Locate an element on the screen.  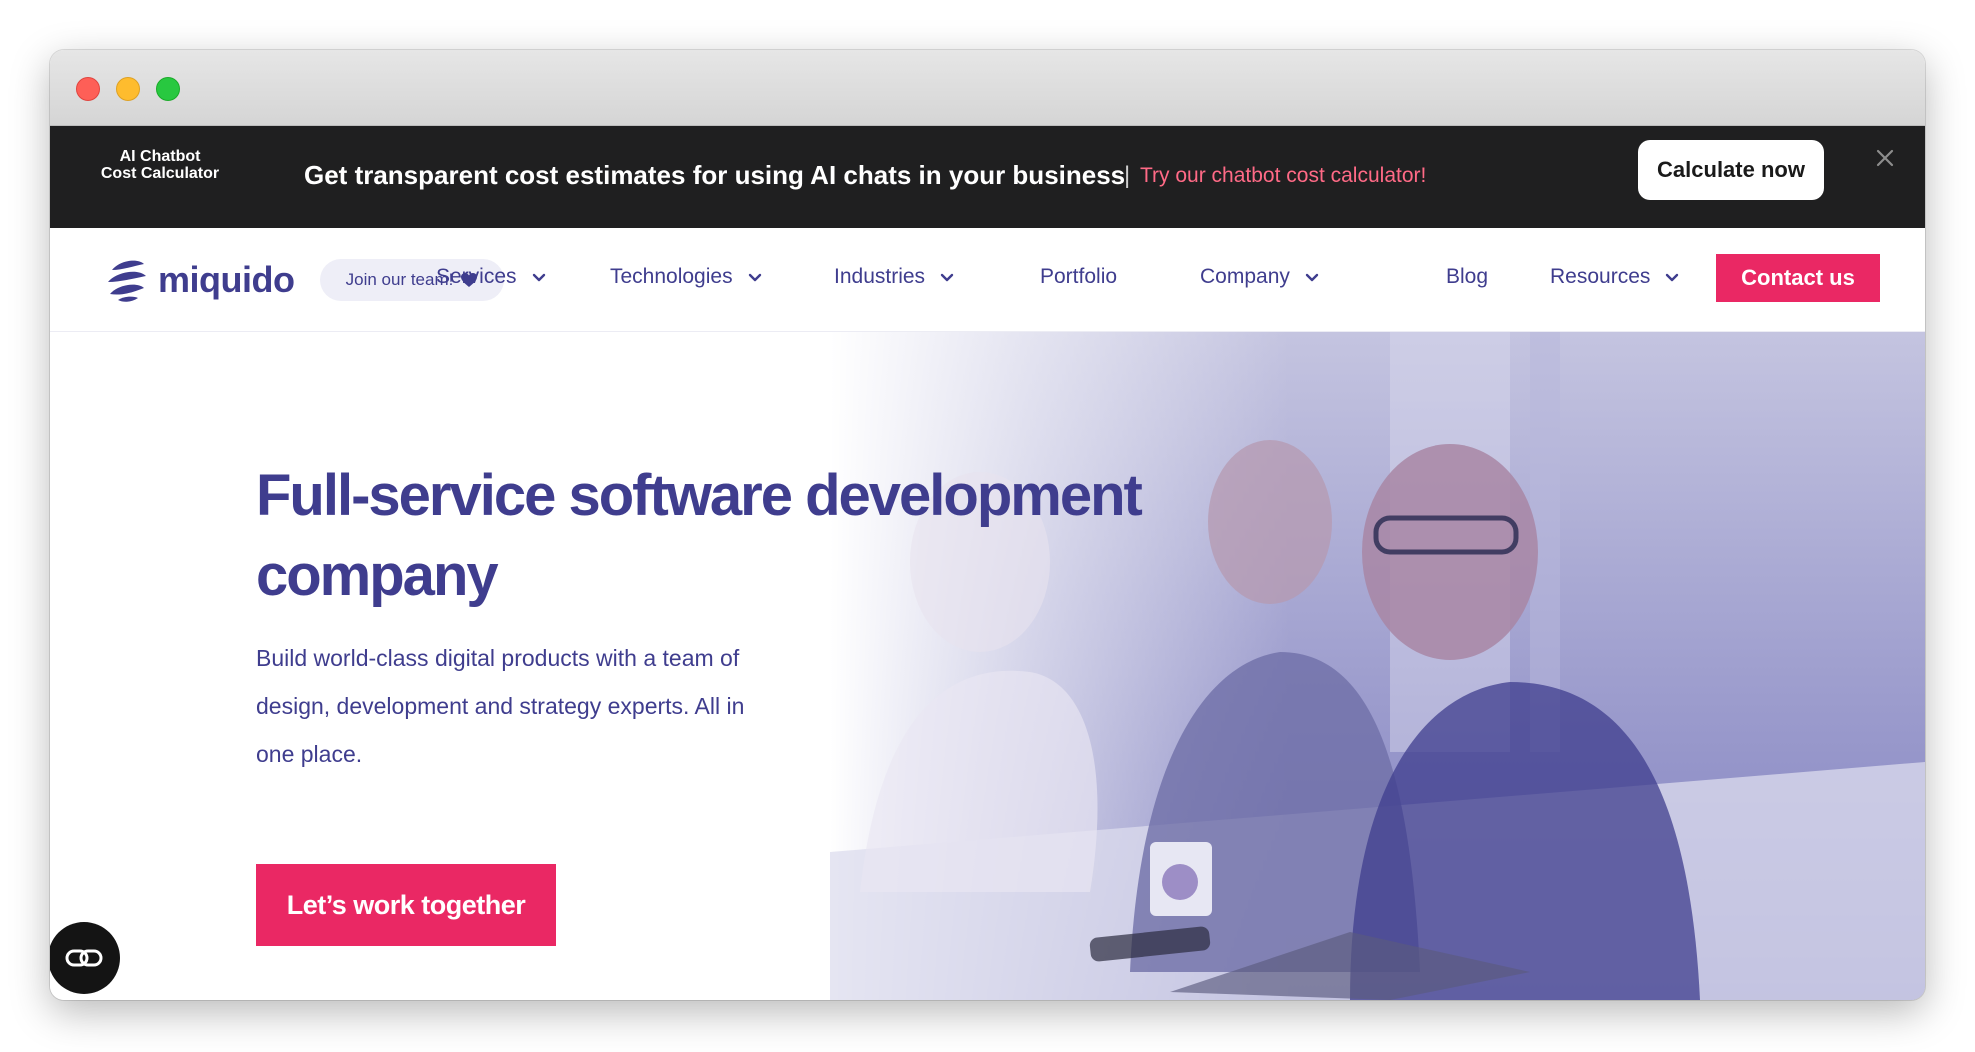
brand-name: miquido is located at coordinates (226, 279).